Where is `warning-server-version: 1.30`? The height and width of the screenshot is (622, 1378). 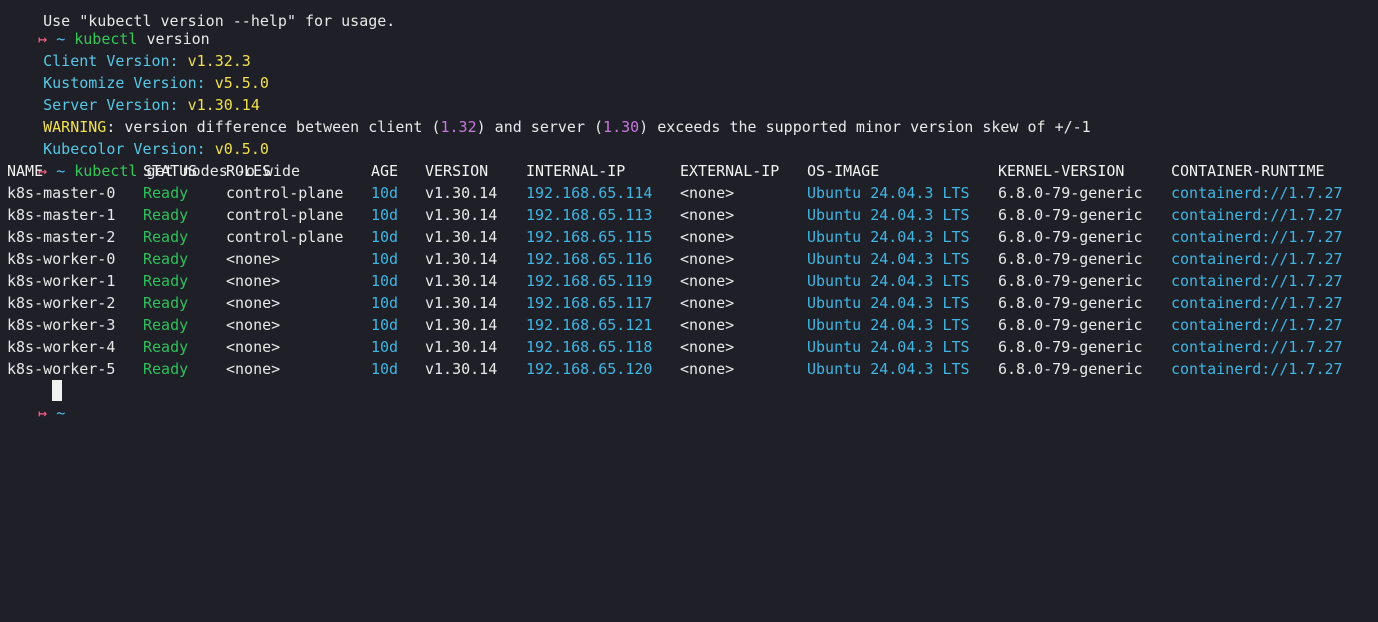
warning-server-version: 1.30 is located at coordinates (621, 127).